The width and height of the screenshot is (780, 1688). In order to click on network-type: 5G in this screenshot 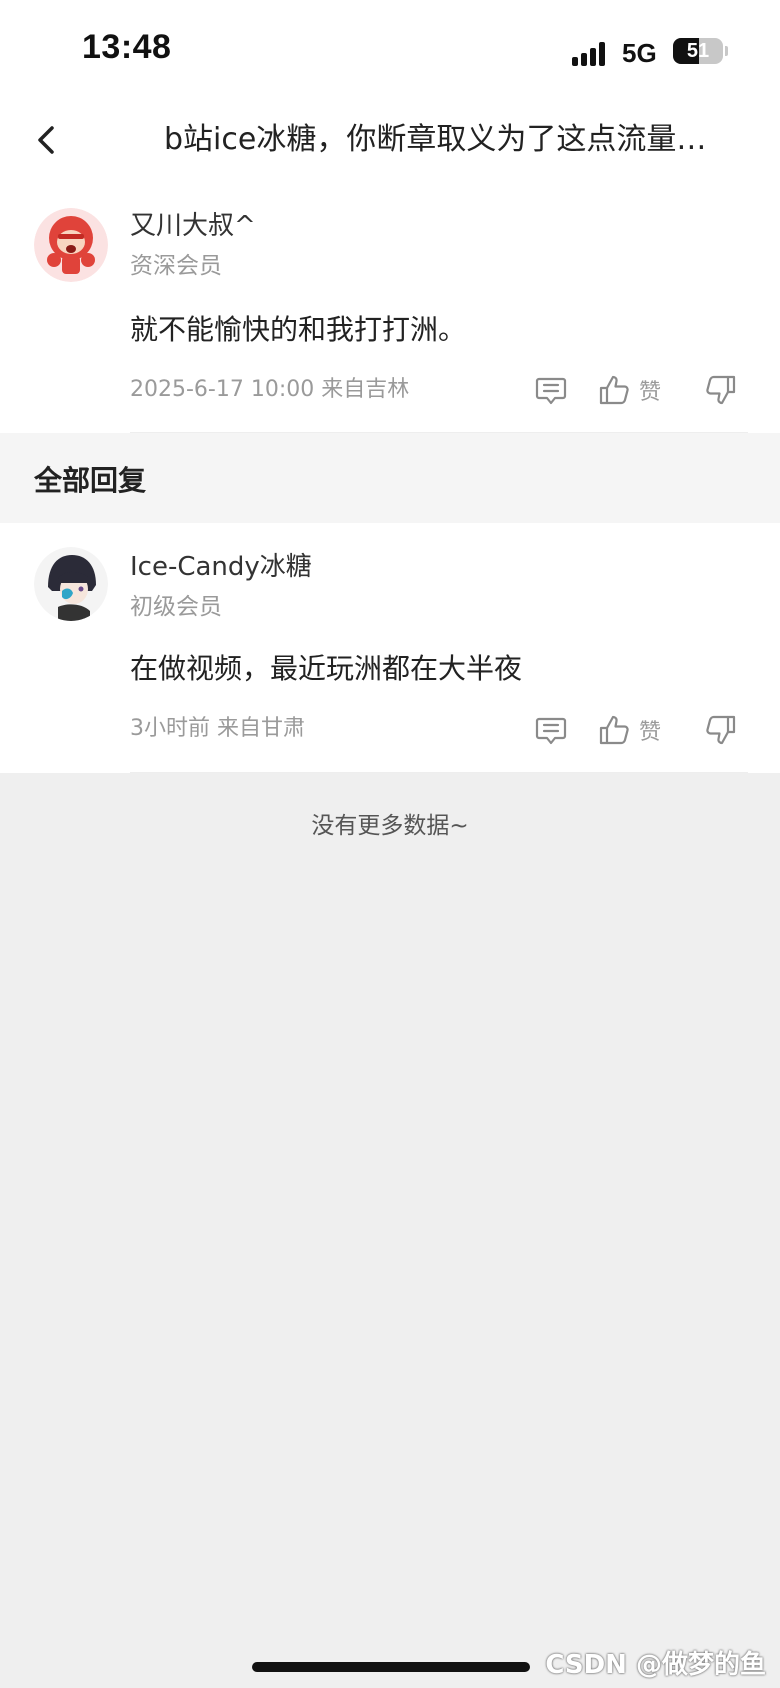, I will do `click(639, 53)`.